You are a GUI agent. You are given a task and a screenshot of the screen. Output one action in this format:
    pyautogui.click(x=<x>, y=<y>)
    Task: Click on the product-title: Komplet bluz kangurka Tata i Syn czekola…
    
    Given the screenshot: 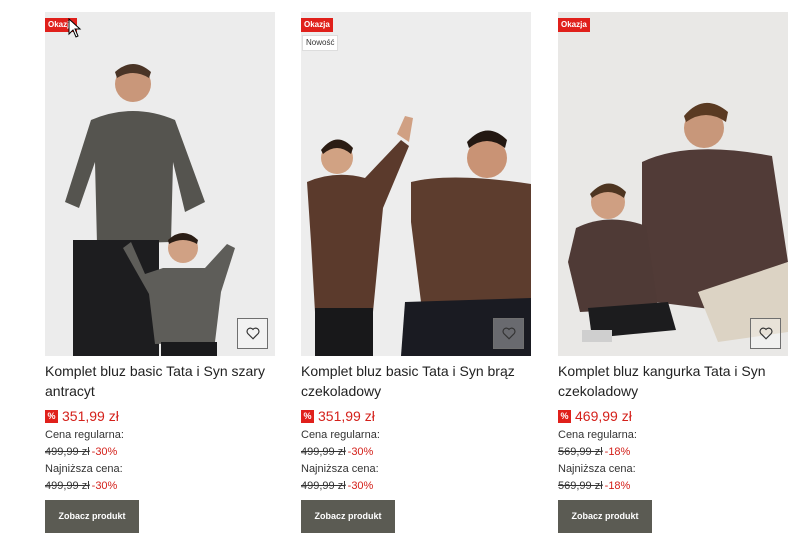 What is the action you would take?
    pyautogui.click(x=673, y=381)
    